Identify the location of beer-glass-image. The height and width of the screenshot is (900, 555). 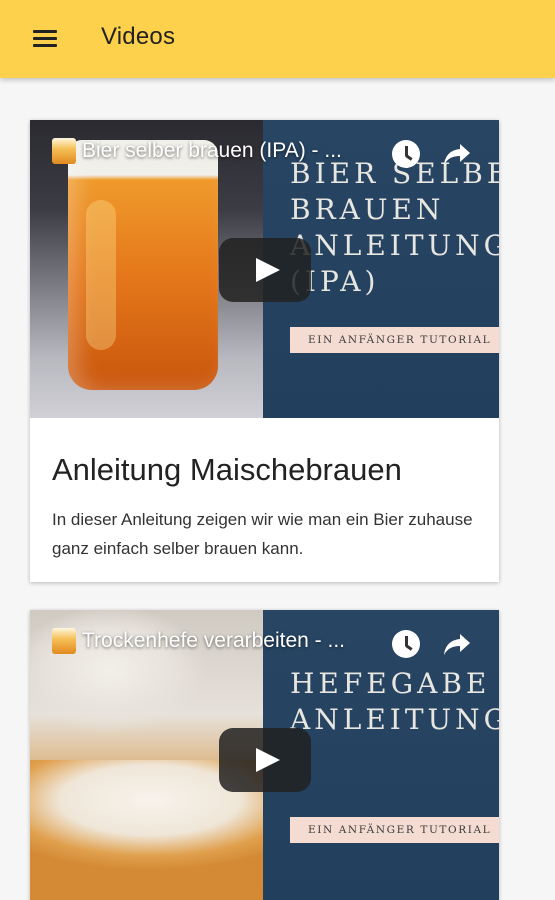
(143, 265).